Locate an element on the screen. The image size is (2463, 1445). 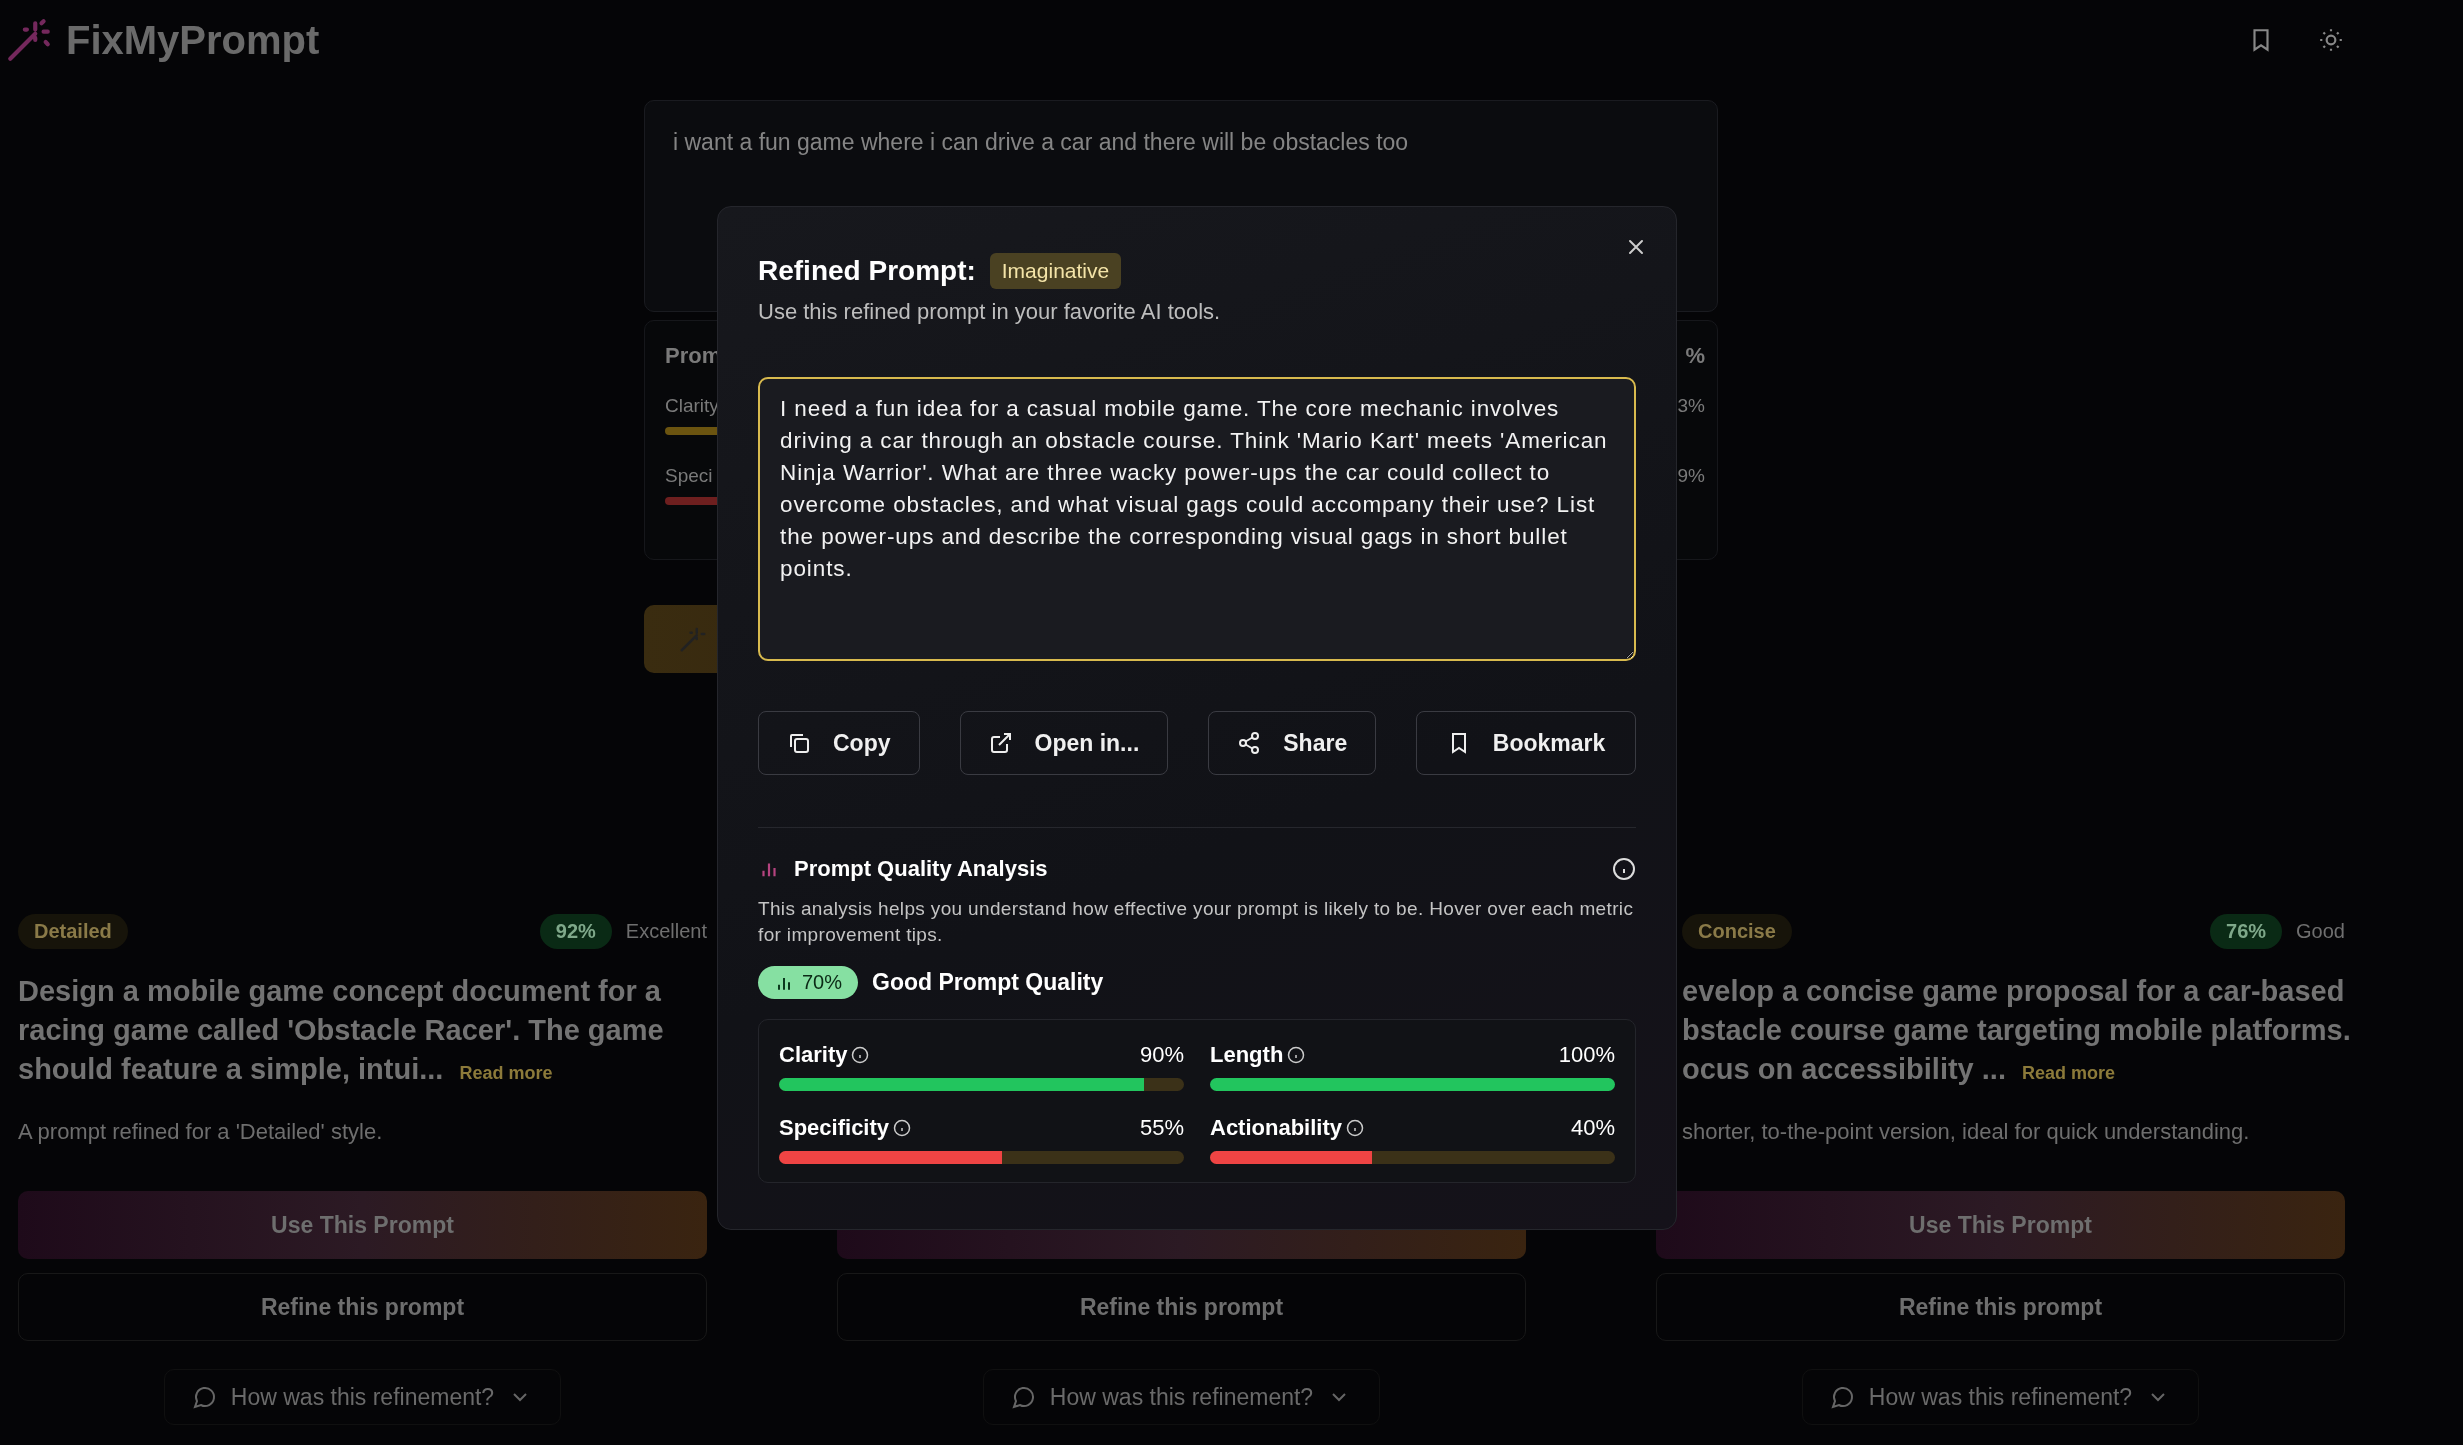
score-text: % is located at coordinates (1695, 356).